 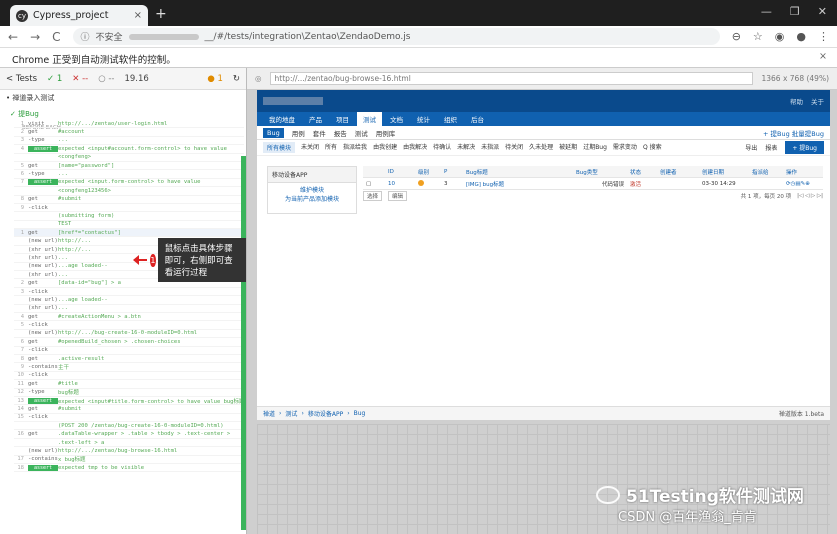 I want to click on filter-item: 待关闭, so click(x=514, y=147).